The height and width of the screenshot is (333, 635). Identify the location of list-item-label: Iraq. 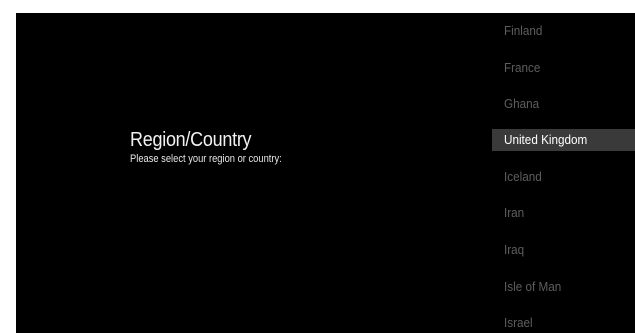
(514, 249).